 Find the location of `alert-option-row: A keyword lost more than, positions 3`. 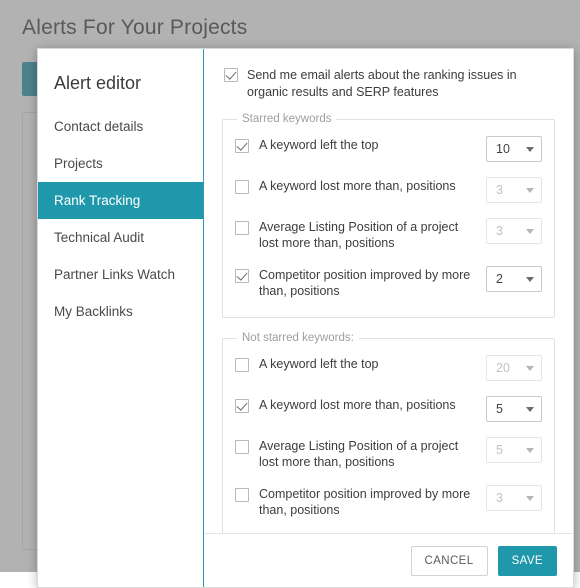

alert-option-row: A keyword lost more than, positions 3 is located at coordinates (388, 190).